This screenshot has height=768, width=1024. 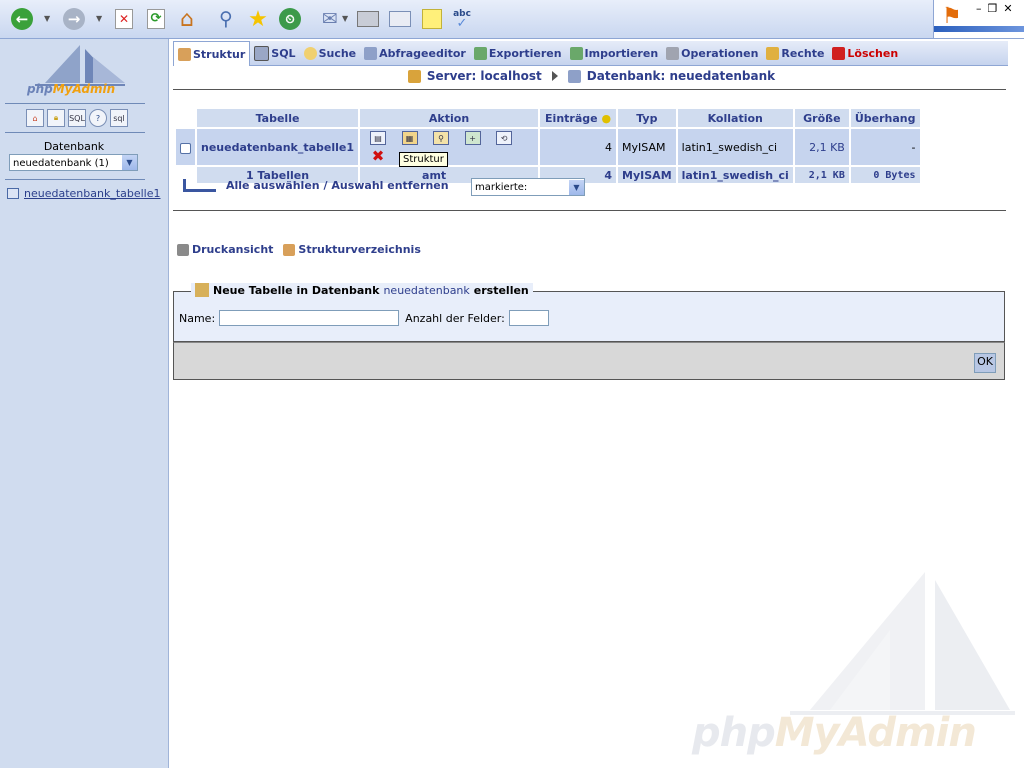 I want to click on ok-button: OK, so click(x=985, y=363).